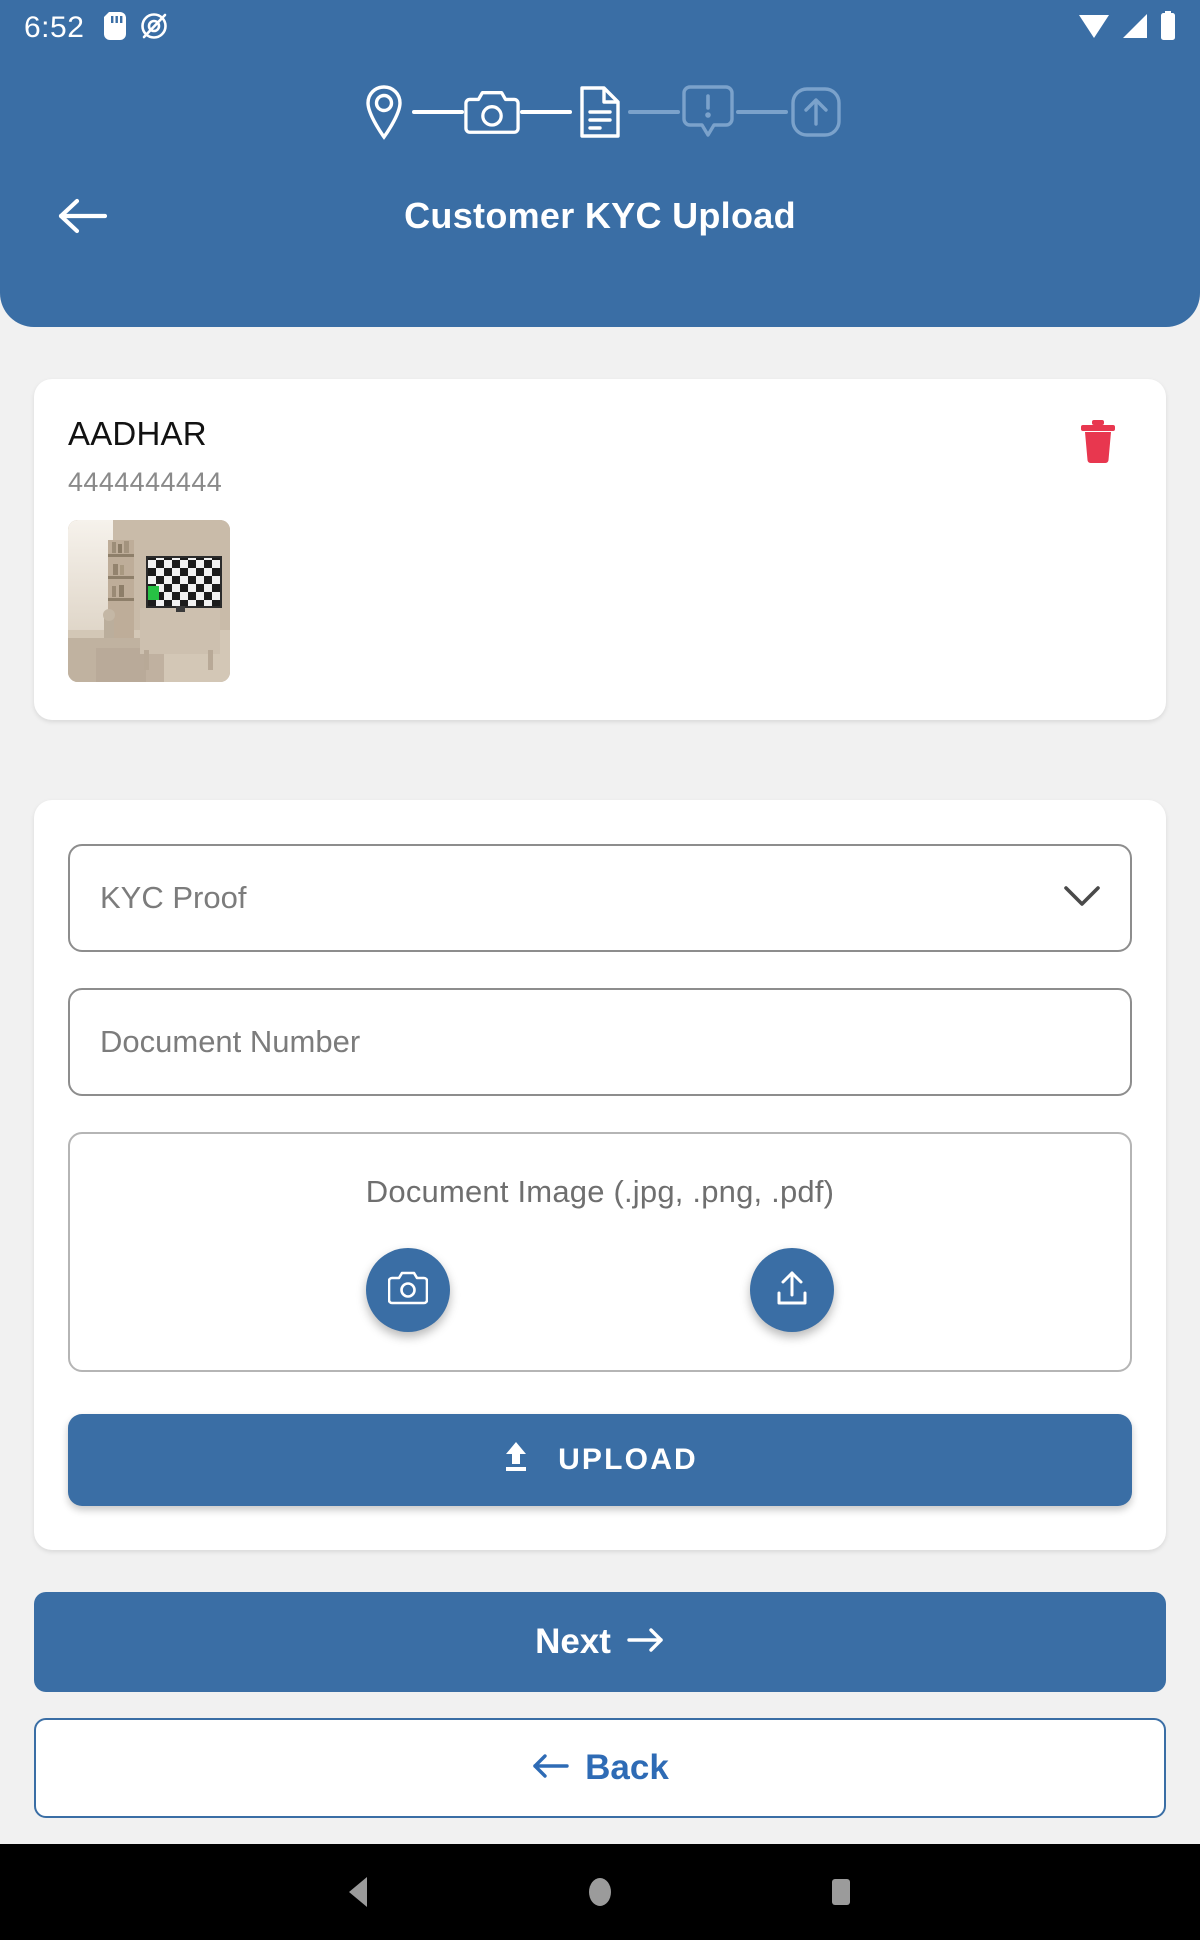 The height and width of the screenshot is (1940, 1200). Describe the element at coordinates (1094, 28) in the screenshot. I see `wifi-icon` at that location.